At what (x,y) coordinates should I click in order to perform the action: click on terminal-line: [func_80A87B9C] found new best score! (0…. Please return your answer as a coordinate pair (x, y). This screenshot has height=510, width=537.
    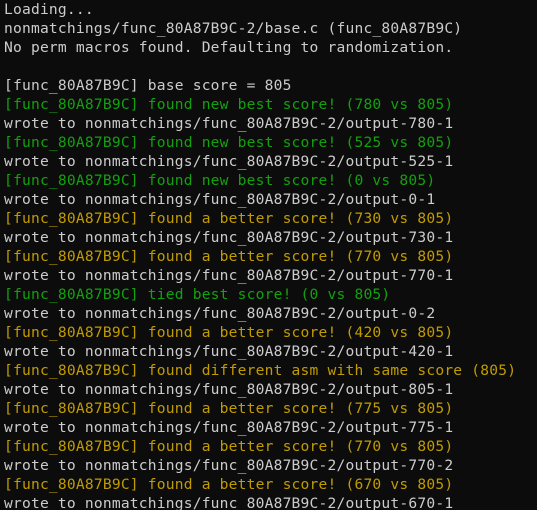
    Looking at the image, I should click on (220, 180).